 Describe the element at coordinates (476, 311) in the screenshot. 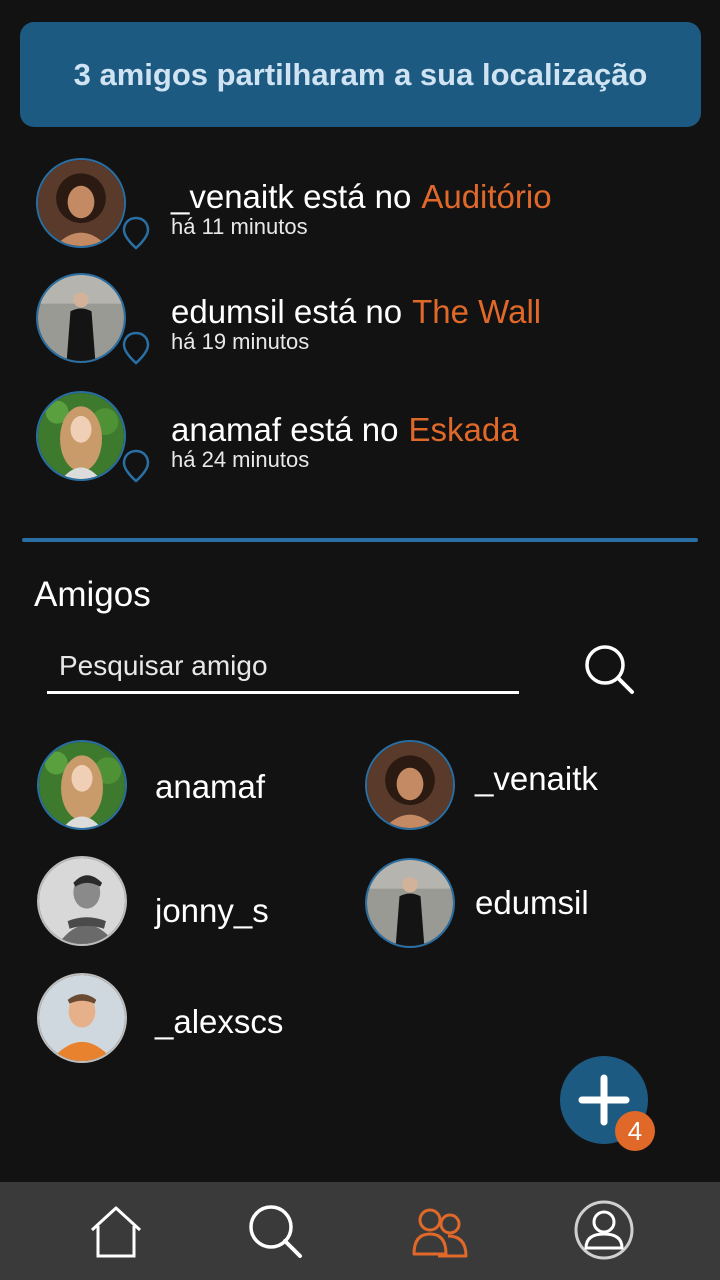

I see `location-place: The Wall` at that location.